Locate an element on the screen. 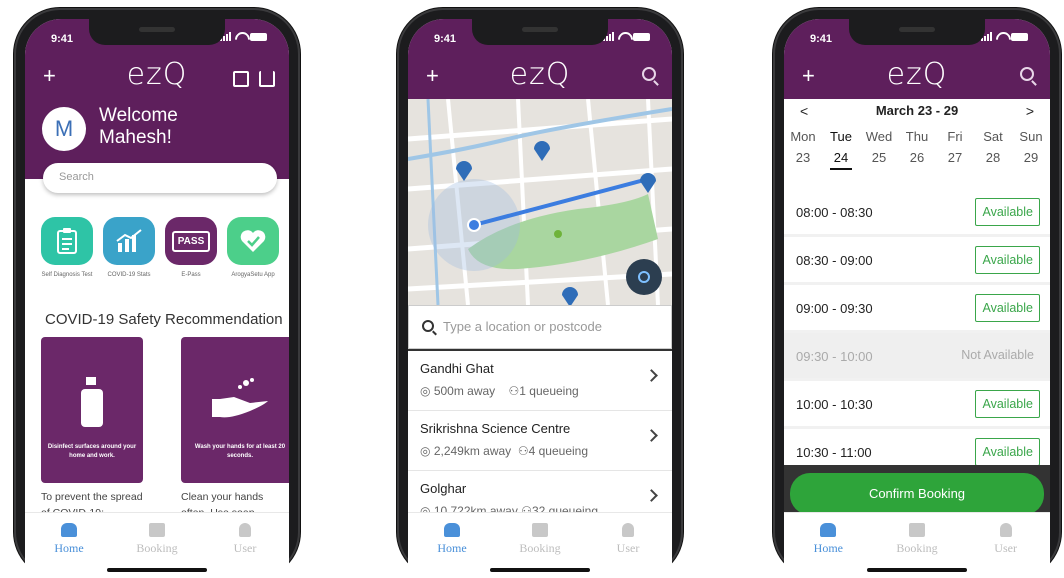 This screenshot has width=1064, height=578. time-slot: 10:00 - 10:30 Available is located at coordinates (917, 405).